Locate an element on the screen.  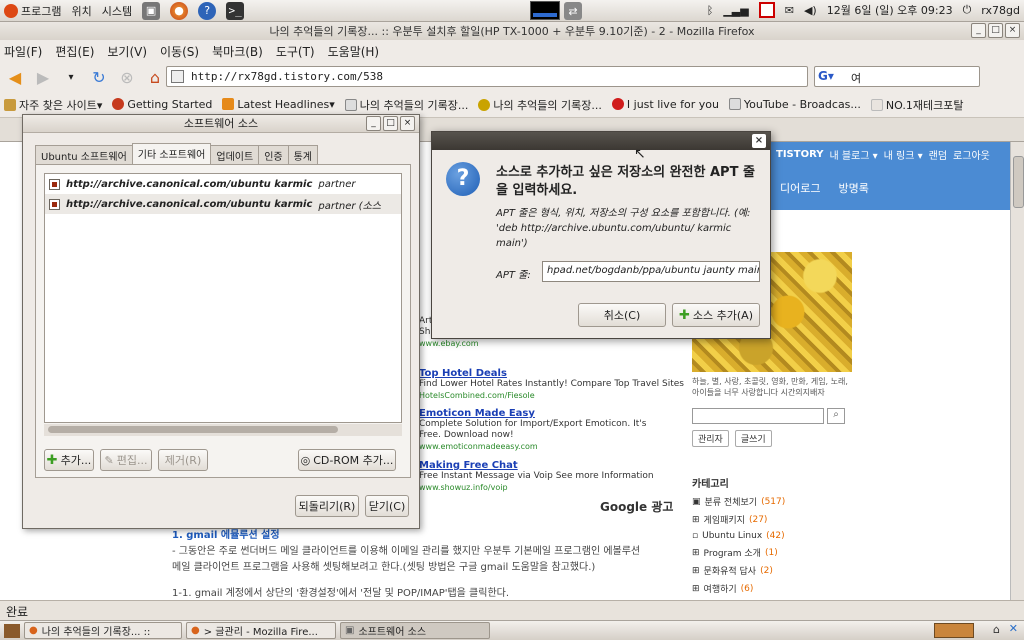
repository-list-hscroll is located at coordinates (223, 430).